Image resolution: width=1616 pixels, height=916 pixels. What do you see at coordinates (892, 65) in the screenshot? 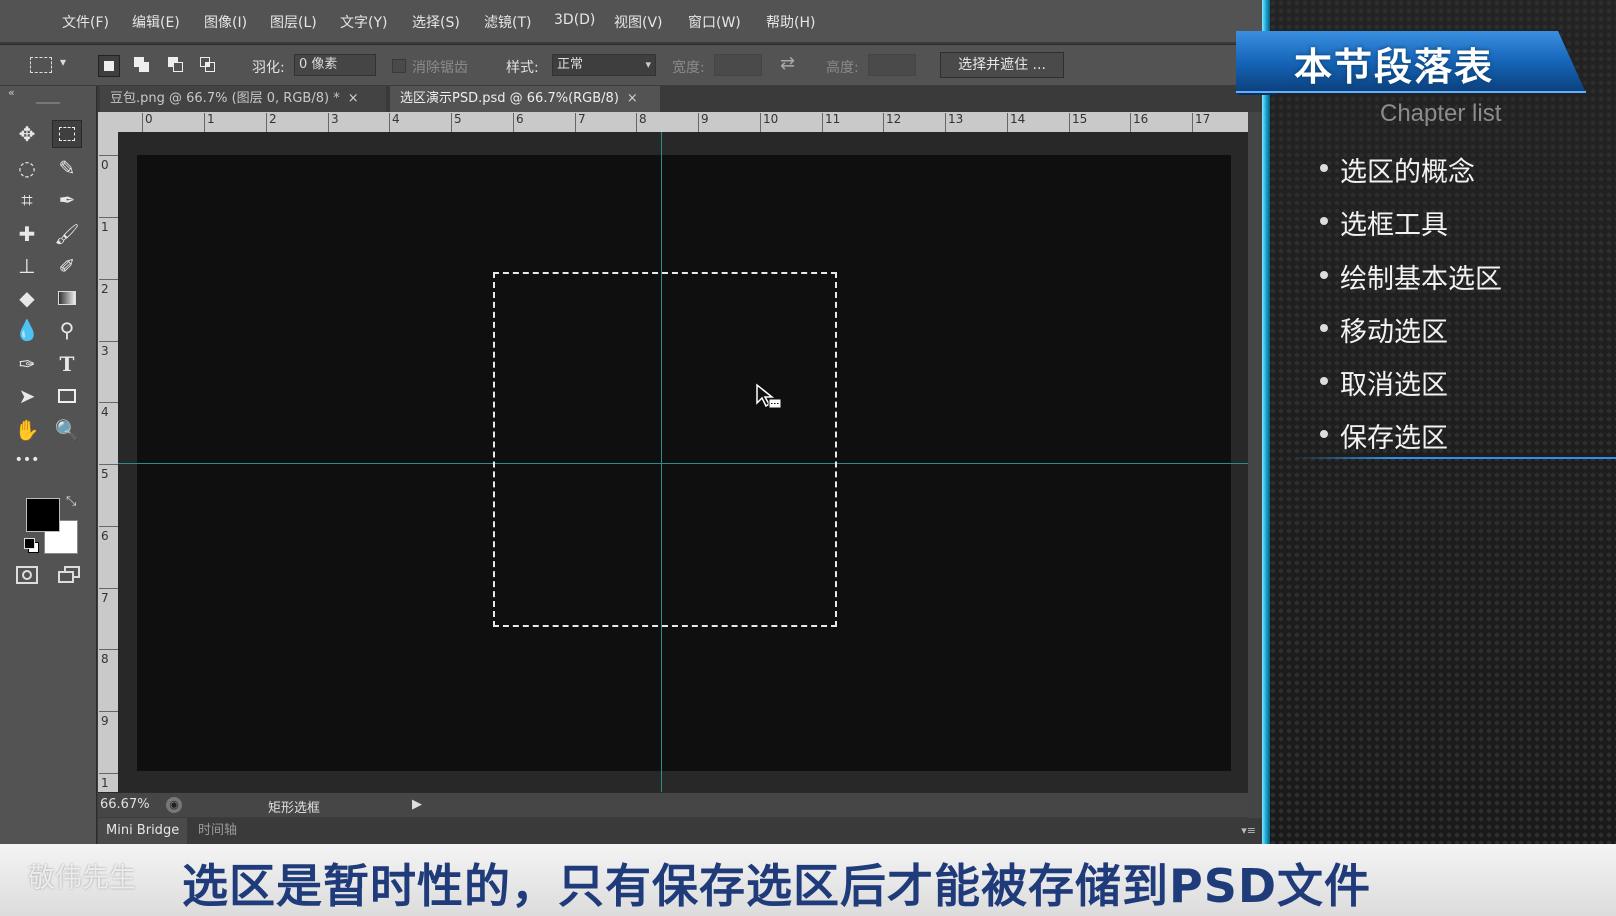
I see `height-input` at bounding box center [892, 65].